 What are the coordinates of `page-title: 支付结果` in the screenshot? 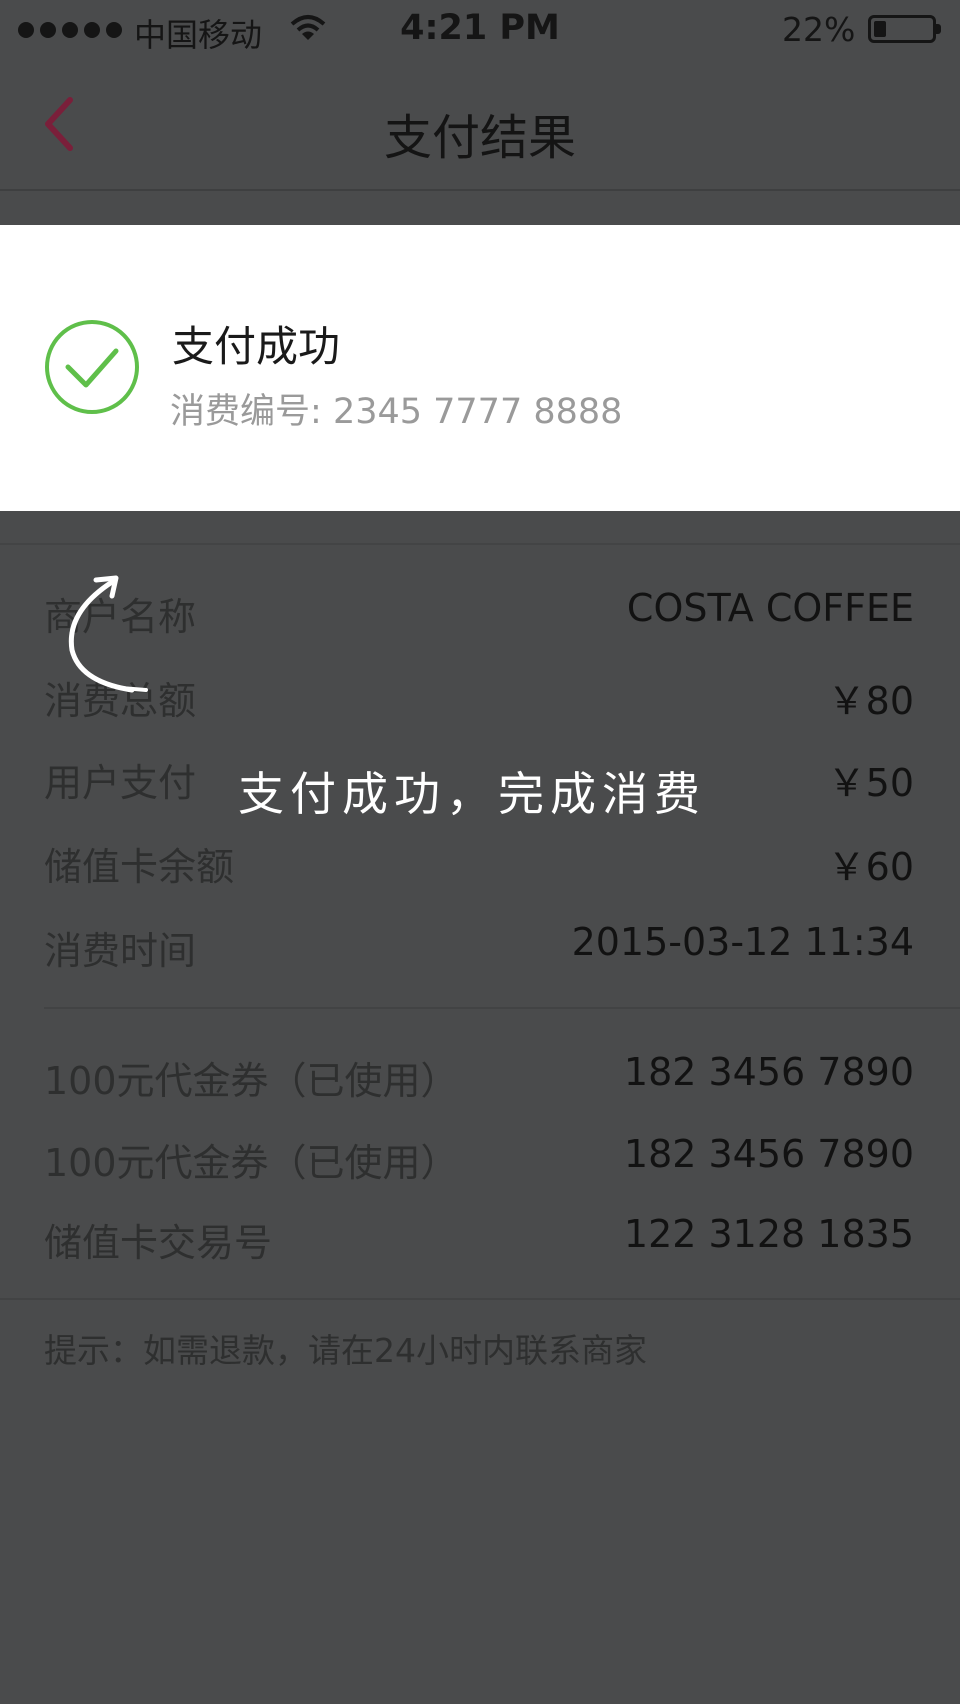 It's located at (479, 138).